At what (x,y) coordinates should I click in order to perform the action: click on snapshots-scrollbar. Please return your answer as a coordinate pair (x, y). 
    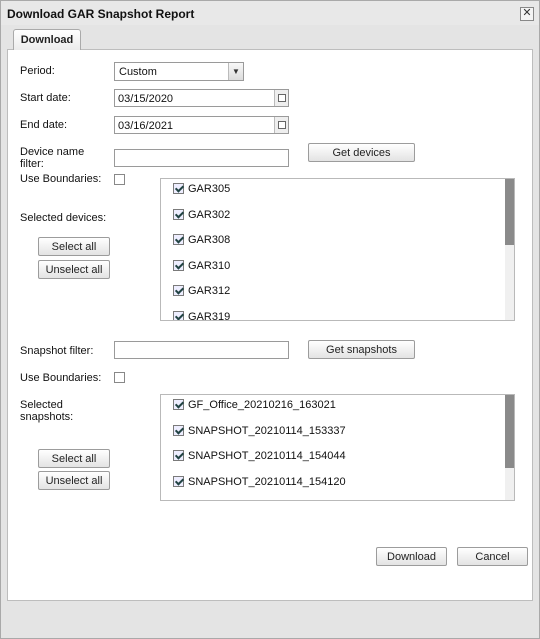
    Looking at the image, I should click on (509, 447).